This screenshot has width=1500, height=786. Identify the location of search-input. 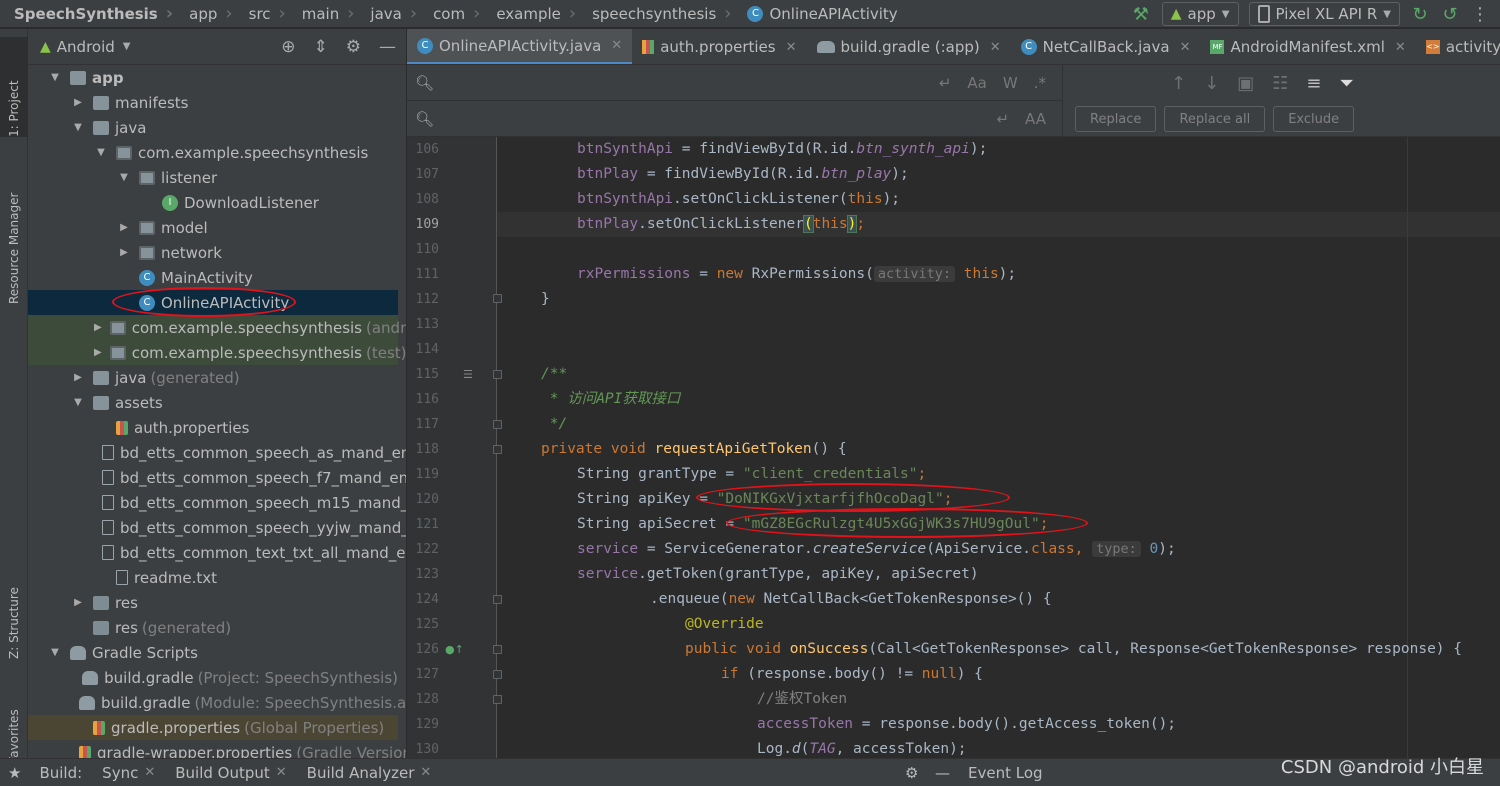
(689, 82).